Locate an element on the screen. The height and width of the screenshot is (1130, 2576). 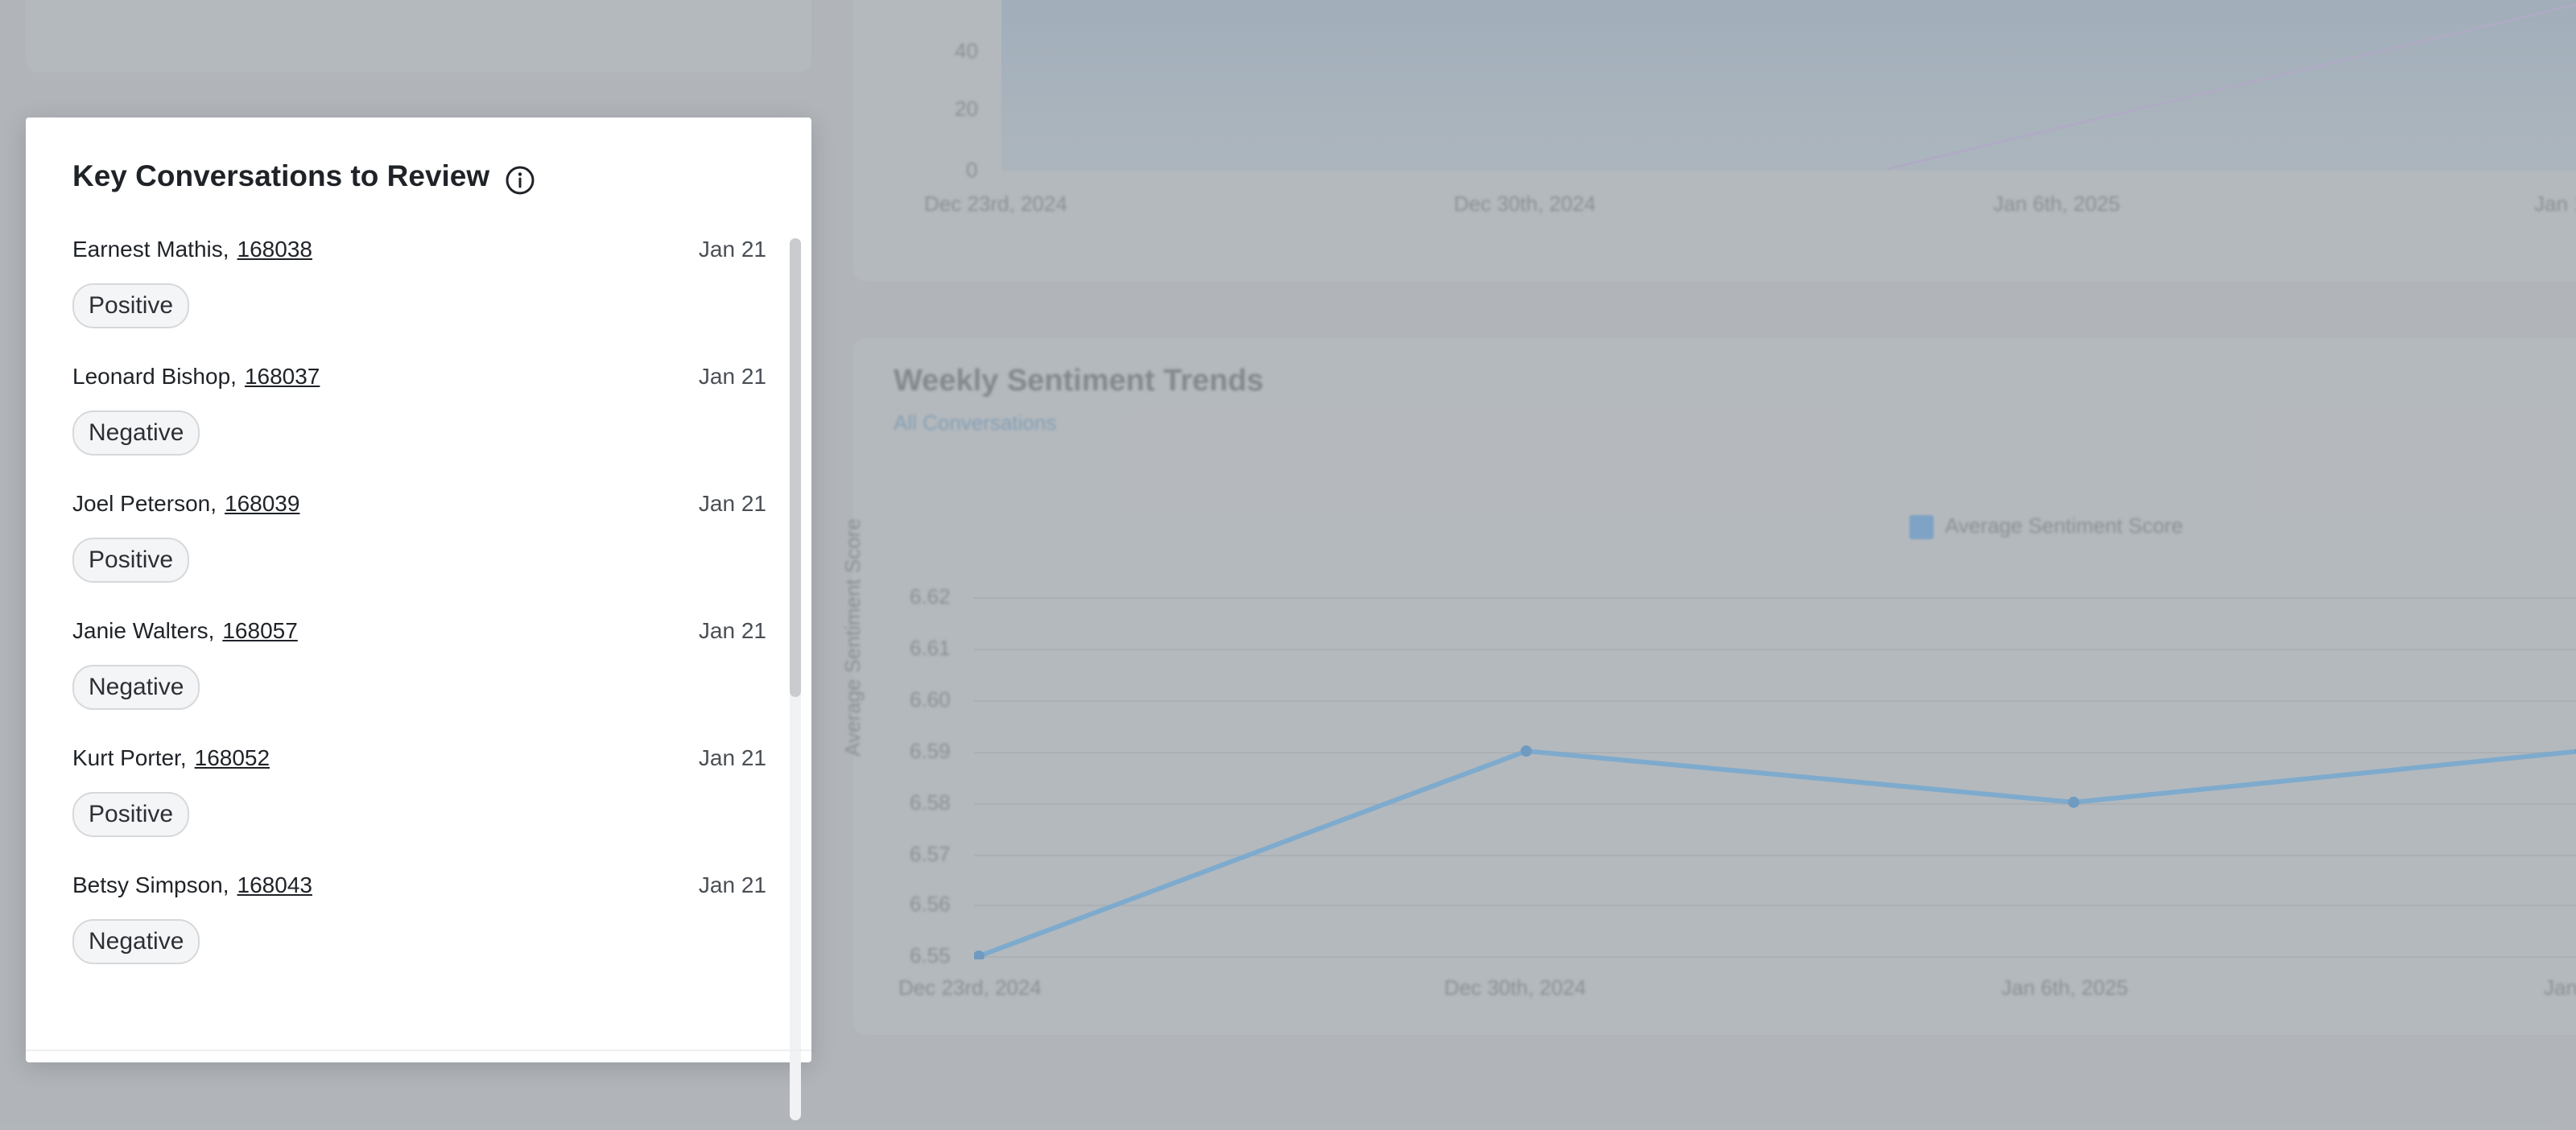
conversation-row: Joel Peterson, 168039 Jan 21 Positive is located at coordinates (419, 554).